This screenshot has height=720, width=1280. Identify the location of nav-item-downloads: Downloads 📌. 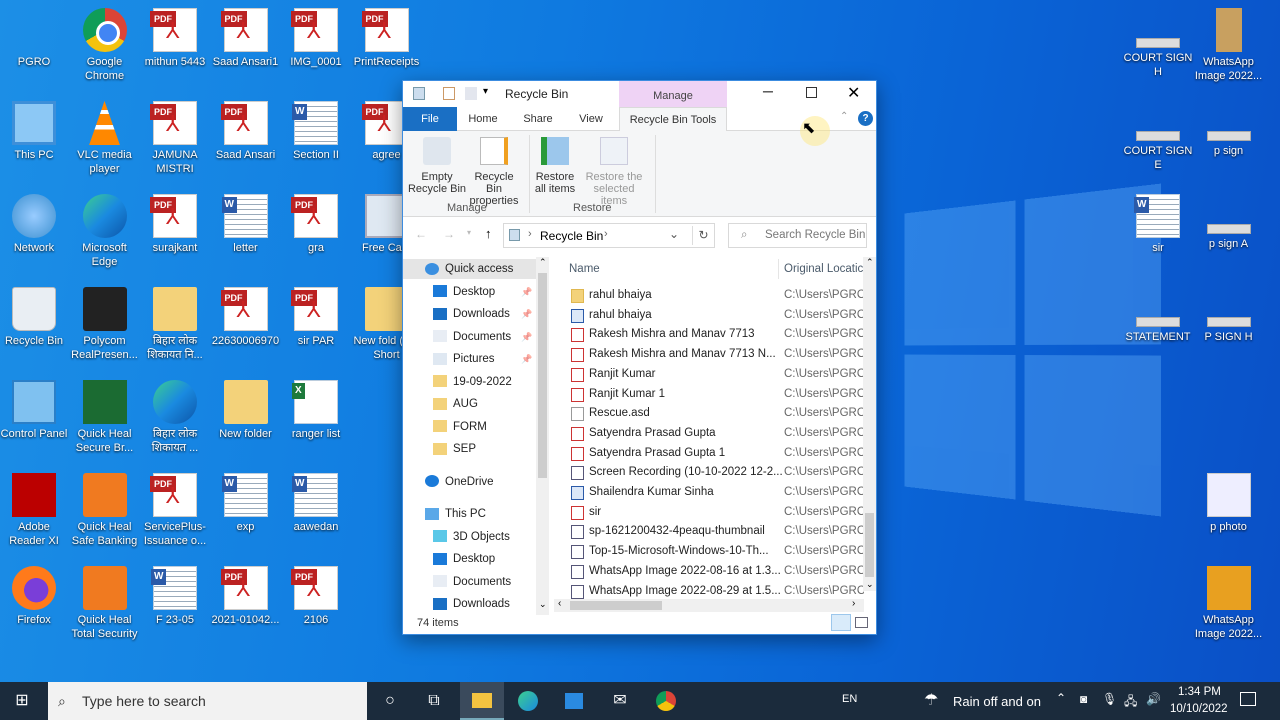
(482, 314).